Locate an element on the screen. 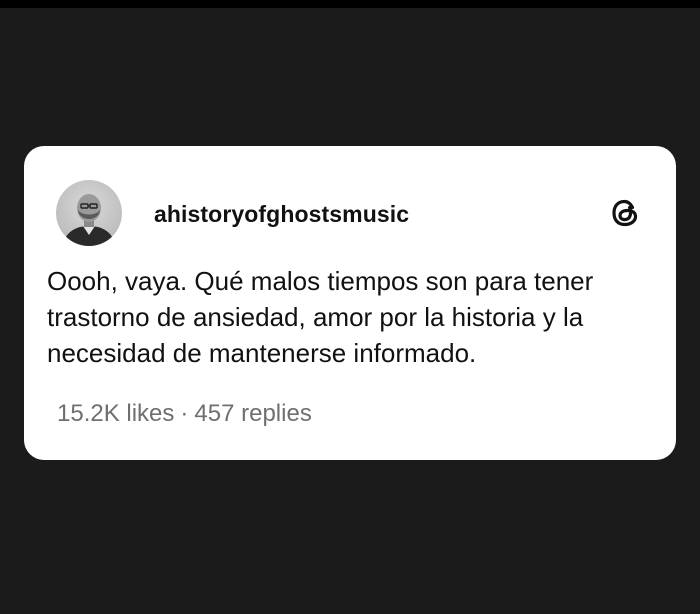 This screenshot has height=614, width=700. avatar-photo is located at coordinates (89, 220).